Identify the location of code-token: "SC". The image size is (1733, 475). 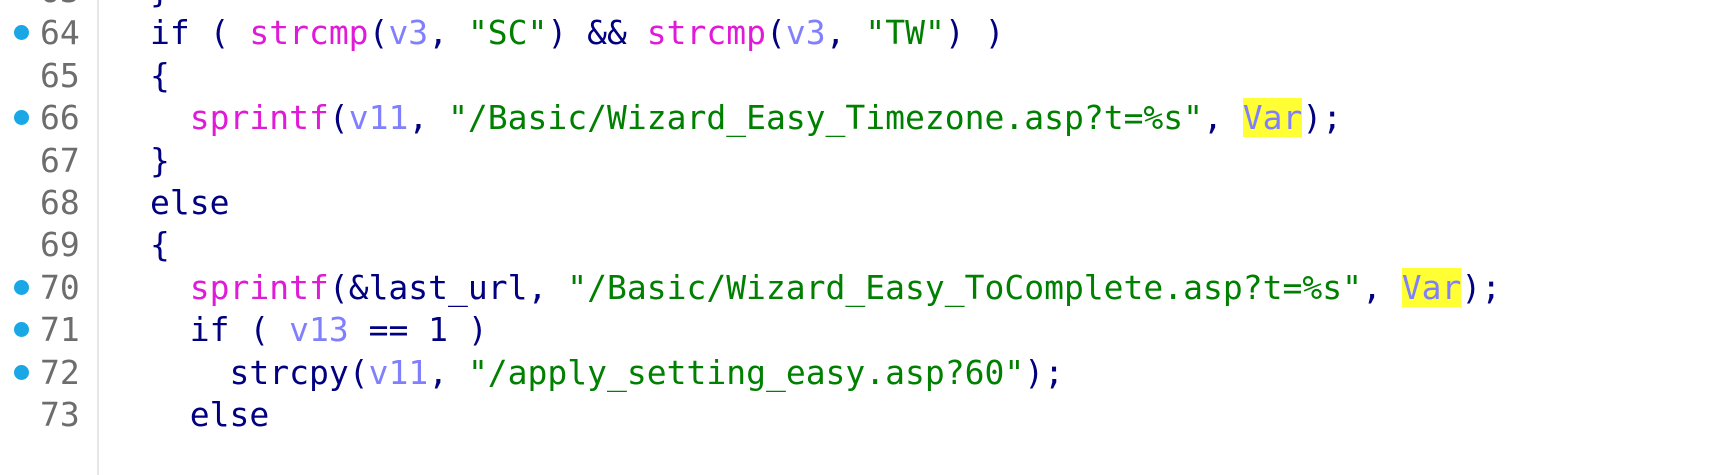
(507, 32).